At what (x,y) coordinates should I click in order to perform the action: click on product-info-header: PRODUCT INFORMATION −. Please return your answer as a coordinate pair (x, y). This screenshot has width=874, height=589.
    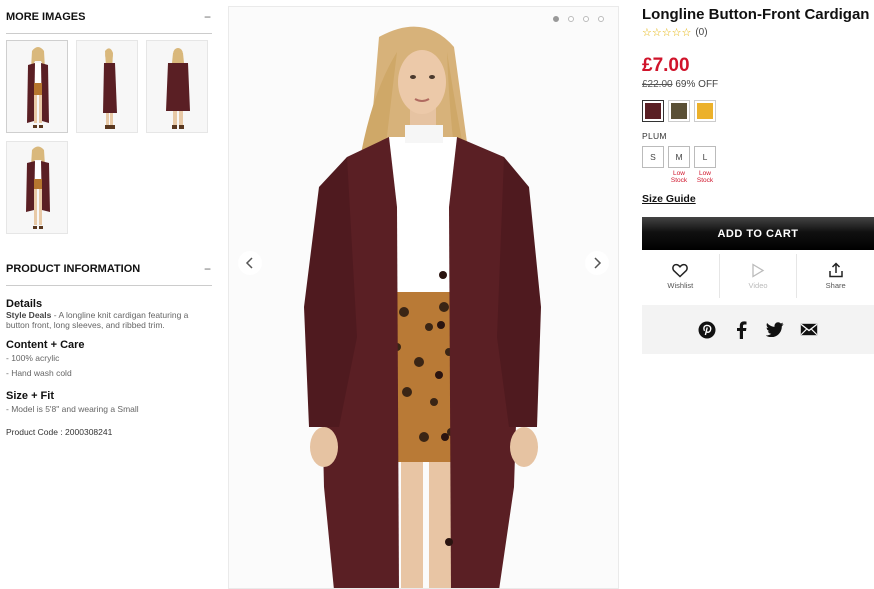
    Looking at the image, I should click on (109, 269).